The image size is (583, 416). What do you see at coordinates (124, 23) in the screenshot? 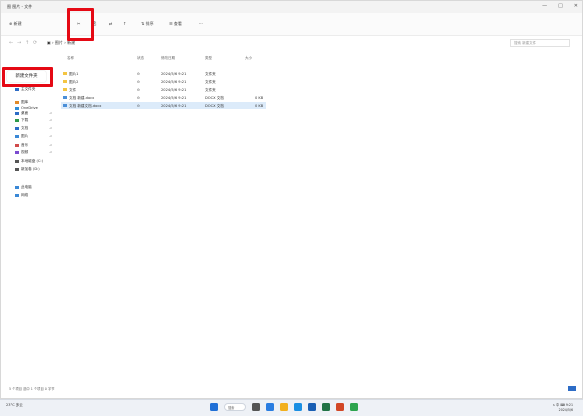
I see `share-icon: ↑` at bounding box center [124, 23].